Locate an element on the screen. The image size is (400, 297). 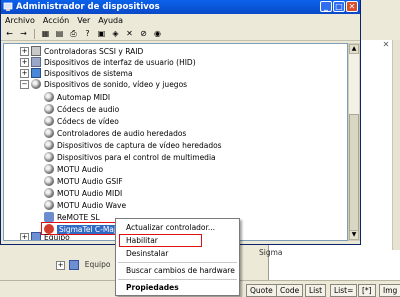
background-scrollbar is located at coordinates (396, 145).